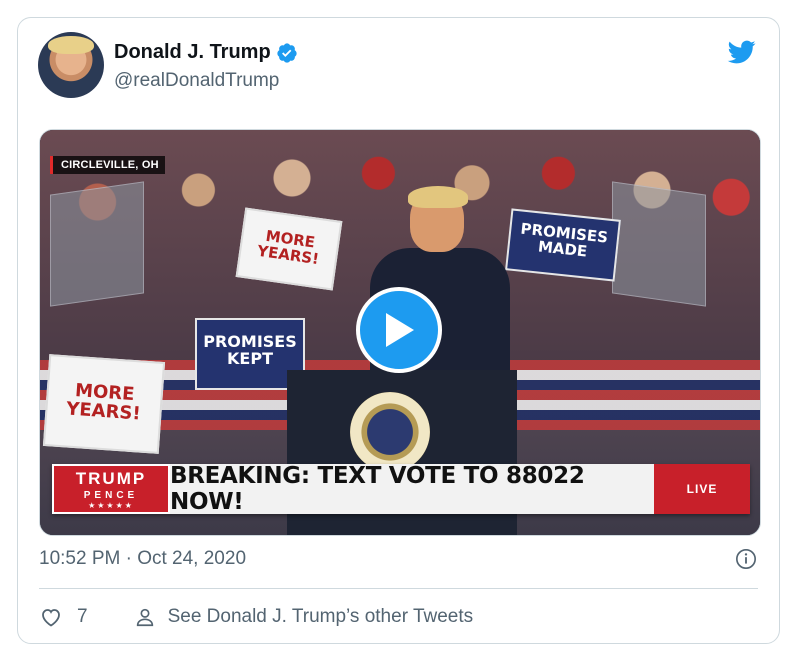 This screenshot has height=665, width=799. I want to click on see-other-tweets-link: See Donald J. Trump’s other Tweets, so click(321, 617).